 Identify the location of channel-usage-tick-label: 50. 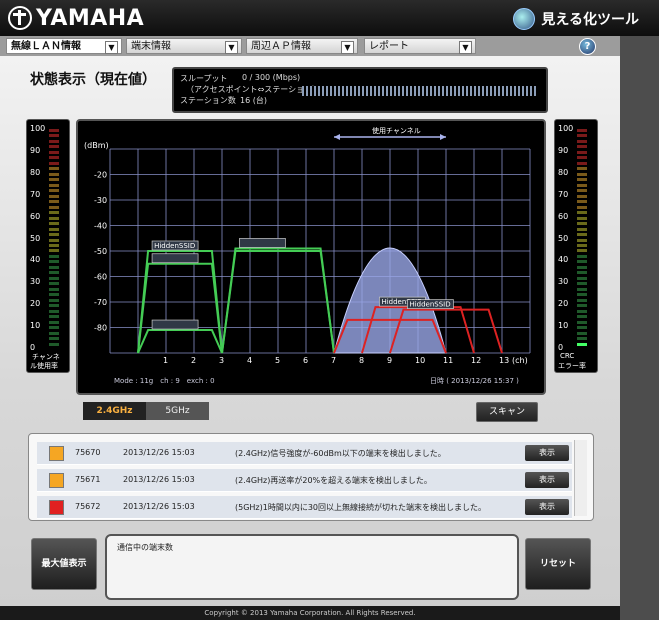
(35, 238).